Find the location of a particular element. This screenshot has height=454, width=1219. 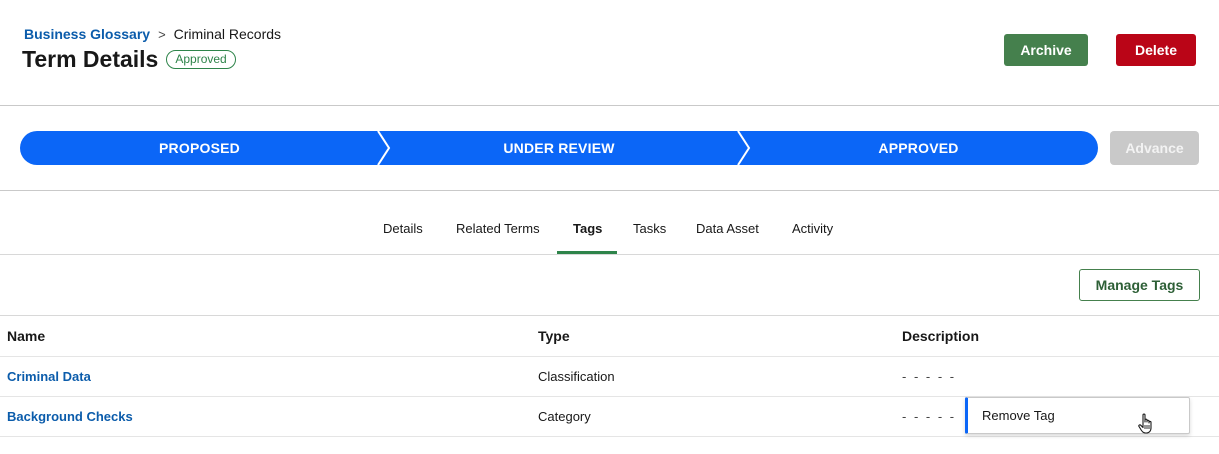

hand-pointer-cursor-icon is located at coordinates (1145, 423).